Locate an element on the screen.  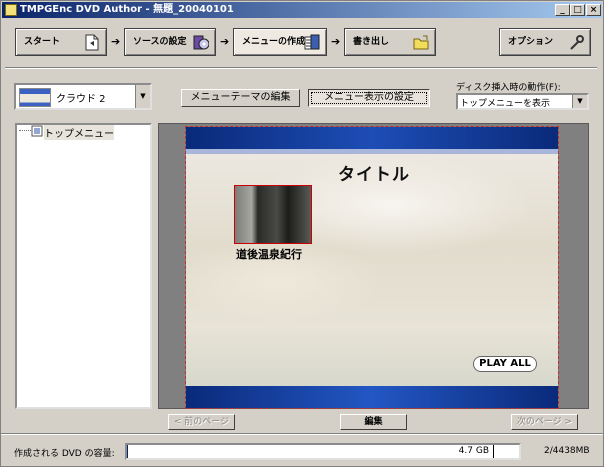
step-toolbar: スタート ➔ ソースの設定 ➔ メニューの作成 ➔ 書き出し オプション is located at coordinates (301, 44).